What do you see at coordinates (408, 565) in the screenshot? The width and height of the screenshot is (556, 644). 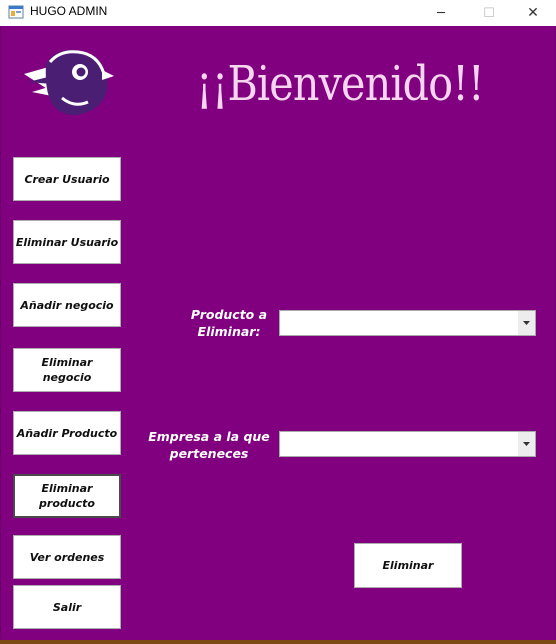 I see `eliminar-button: Eliminar` at bounding box center [408, 565].